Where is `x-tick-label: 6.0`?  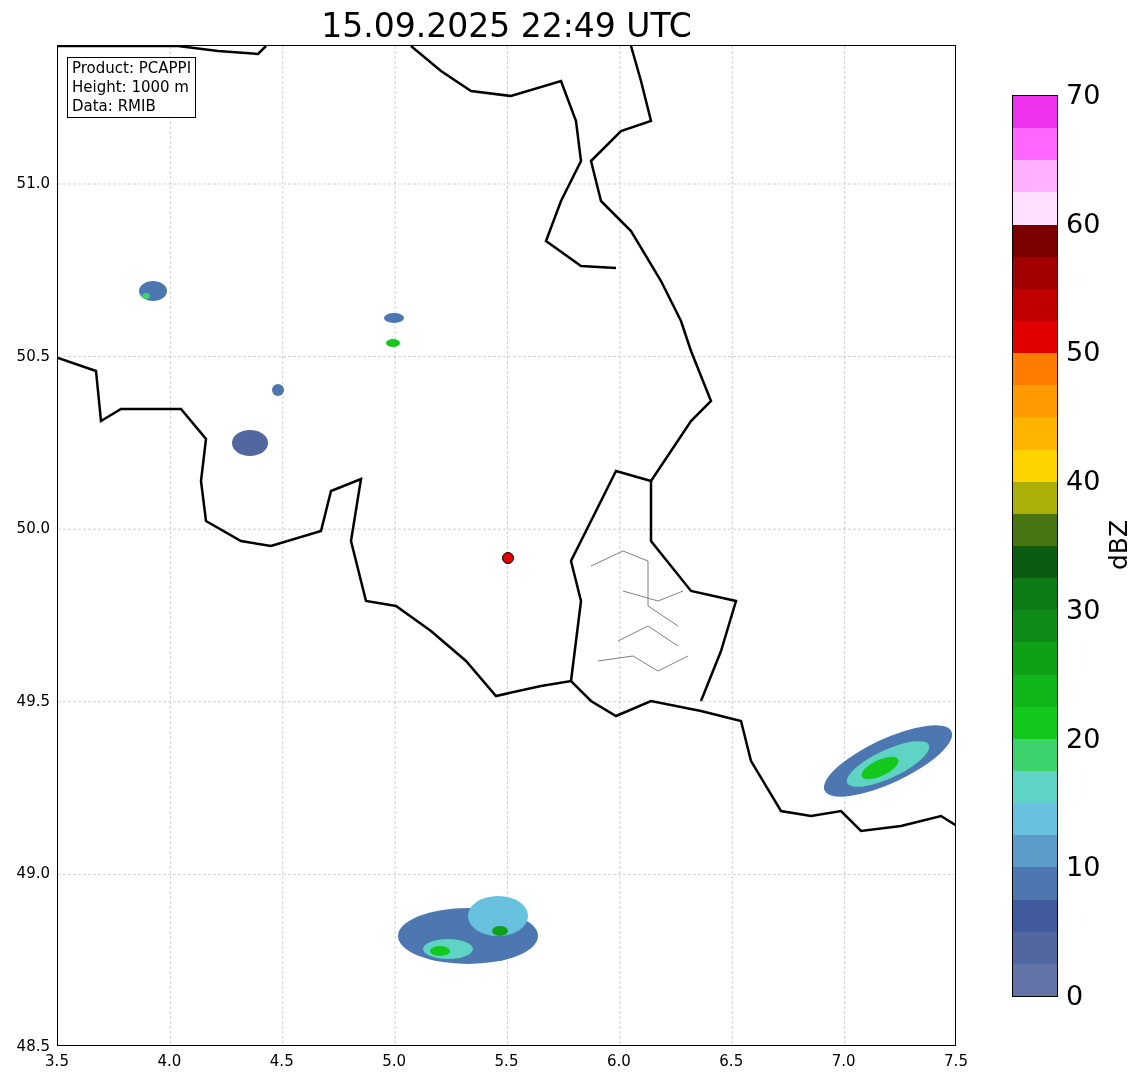
x-tick-label: 6.0 is located at coordinates (618, 1061).